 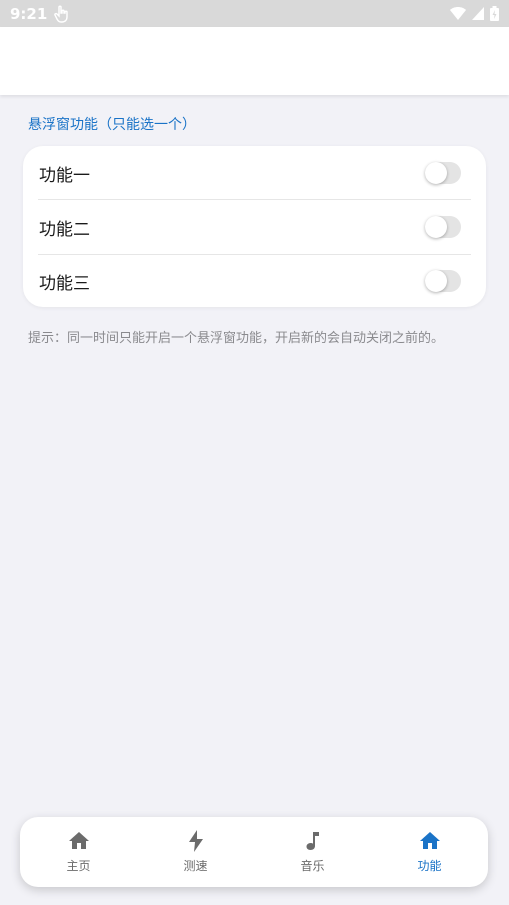 I want to click on tab-label: 音乐, so click(x=312, y=866).